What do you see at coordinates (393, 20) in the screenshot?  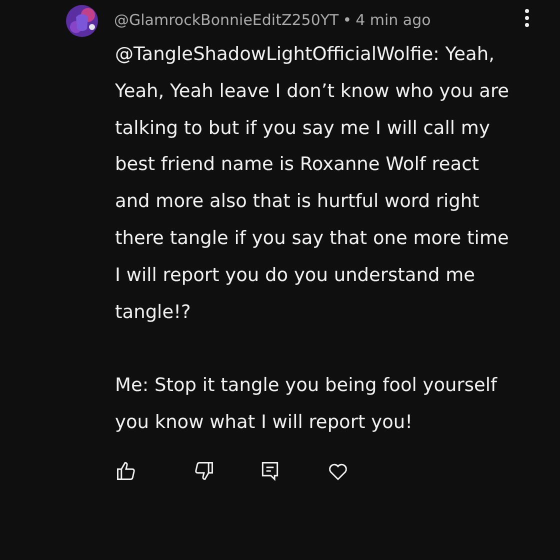 I see `timestamp: 4 min ago` at bounding box center [393, 20].